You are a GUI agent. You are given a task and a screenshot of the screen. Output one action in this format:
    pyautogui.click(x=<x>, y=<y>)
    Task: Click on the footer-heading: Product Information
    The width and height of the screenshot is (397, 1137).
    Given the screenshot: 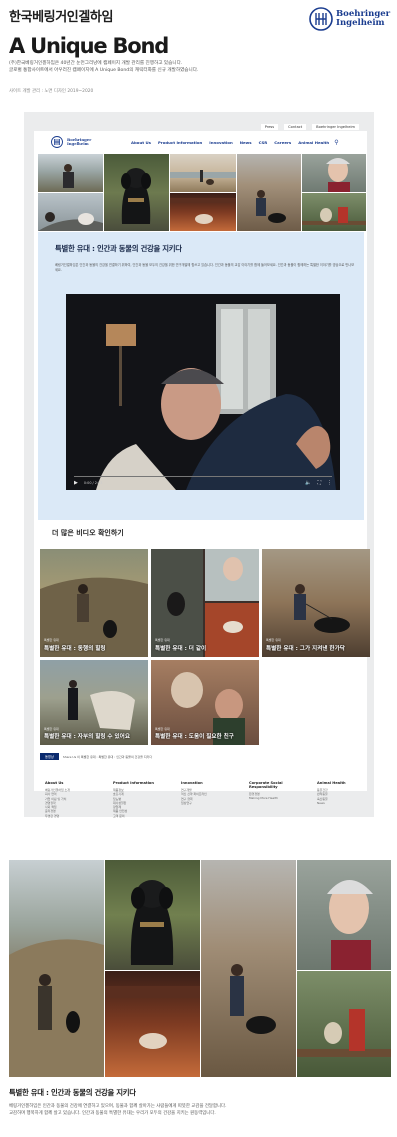 What is the action you would take?
    pyautogui.click(x=133, y=783)
    